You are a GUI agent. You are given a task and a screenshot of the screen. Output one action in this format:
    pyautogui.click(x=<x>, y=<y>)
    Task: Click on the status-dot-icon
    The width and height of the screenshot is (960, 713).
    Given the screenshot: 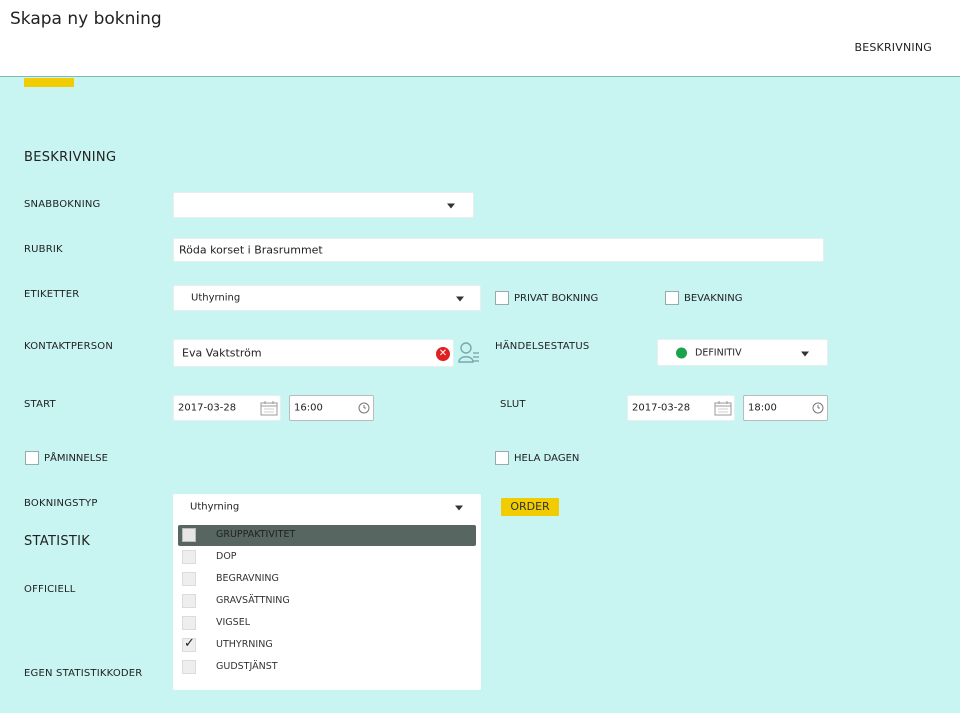 What is the action you would take?
    pyautogui.click(x=681, y=352)
    